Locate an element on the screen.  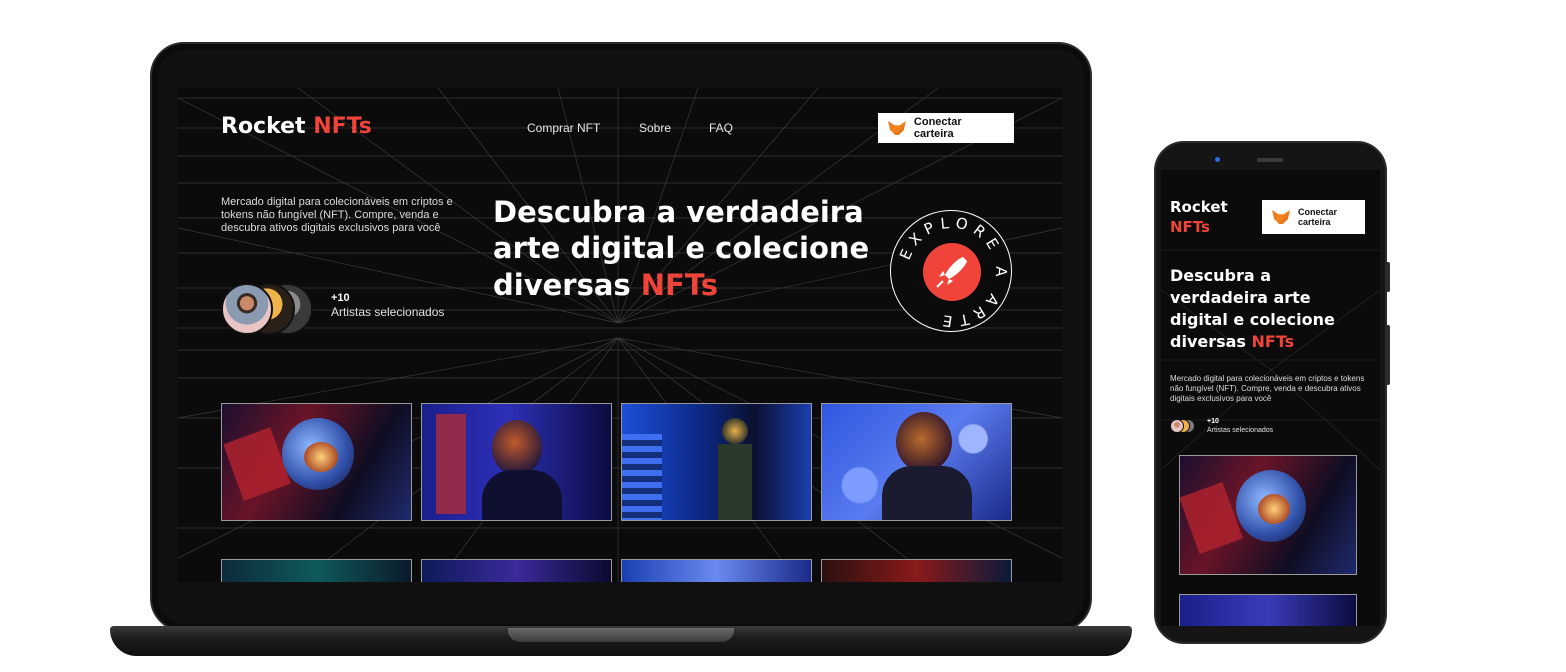
rocket-icon is located at coordinates (952, 272).